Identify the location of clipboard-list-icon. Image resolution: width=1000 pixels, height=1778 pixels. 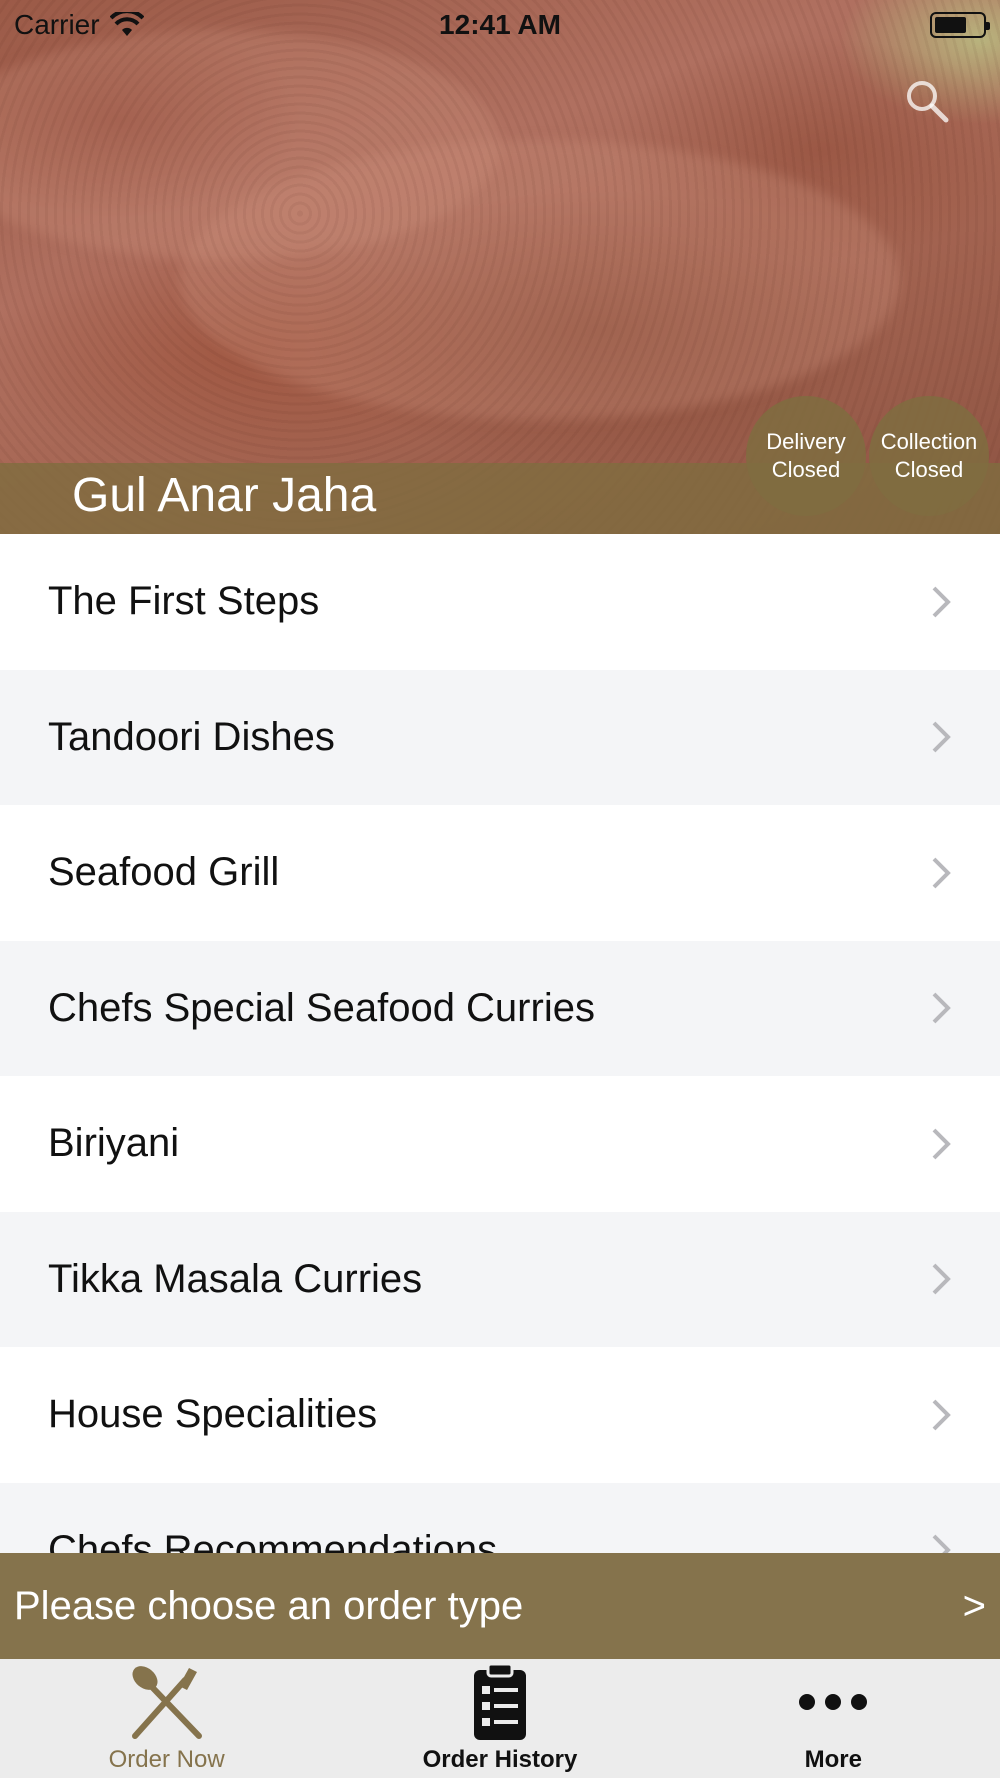
(499, 1701).